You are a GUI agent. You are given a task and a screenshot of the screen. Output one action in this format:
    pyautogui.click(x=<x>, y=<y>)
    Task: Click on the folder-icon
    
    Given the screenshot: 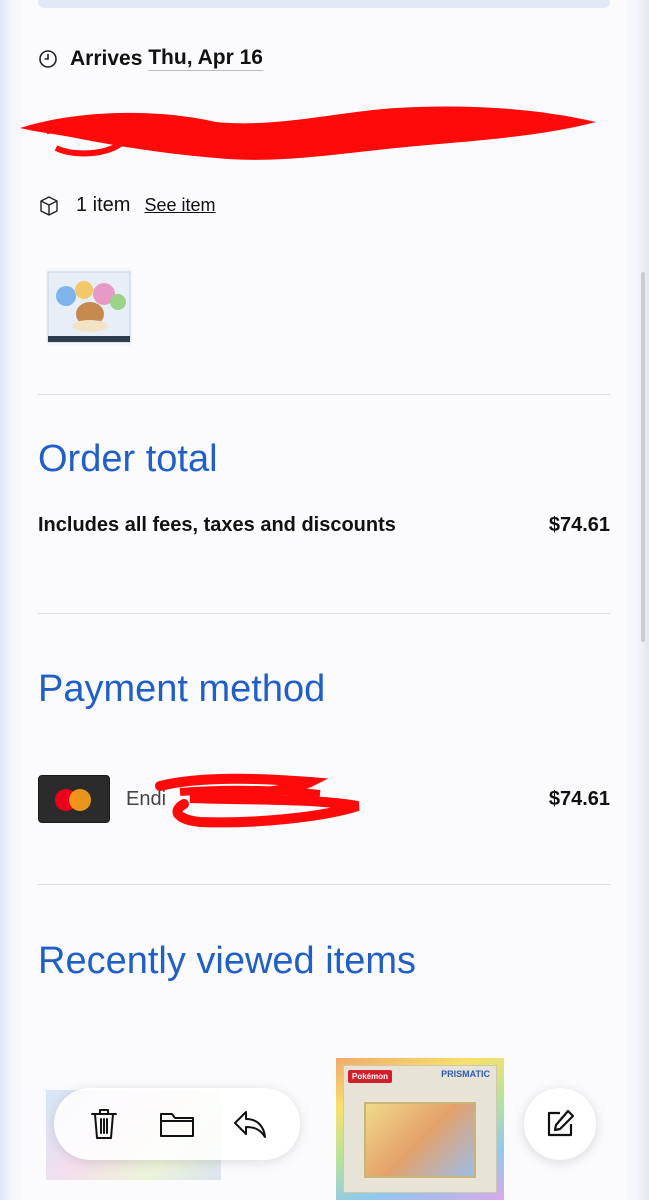 What is the action you would take?
    pyautogui.click(x=176, y=1125)
    